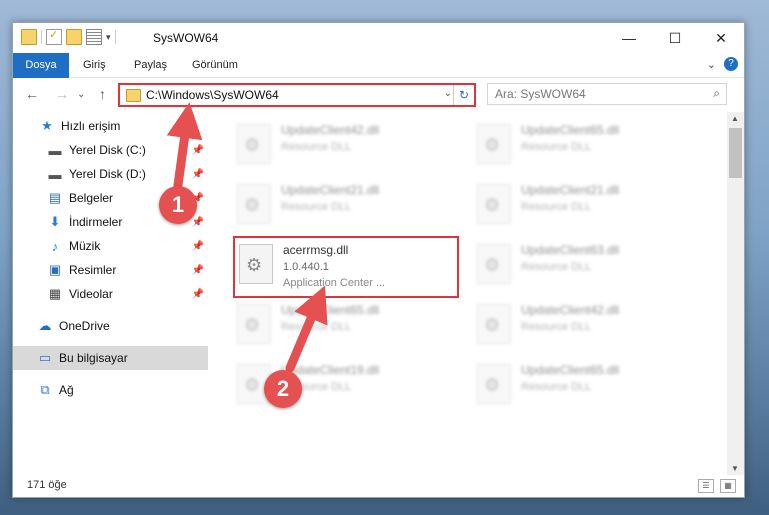  I want to click on large-icons-view-icon: ▦, so click(728, 486).